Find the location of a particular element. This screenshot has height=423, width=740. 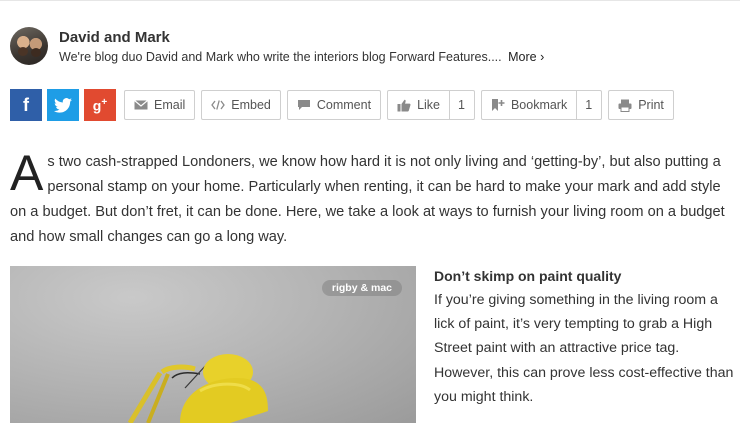

author-name: David and Mark is located at coordinates (301, 37).